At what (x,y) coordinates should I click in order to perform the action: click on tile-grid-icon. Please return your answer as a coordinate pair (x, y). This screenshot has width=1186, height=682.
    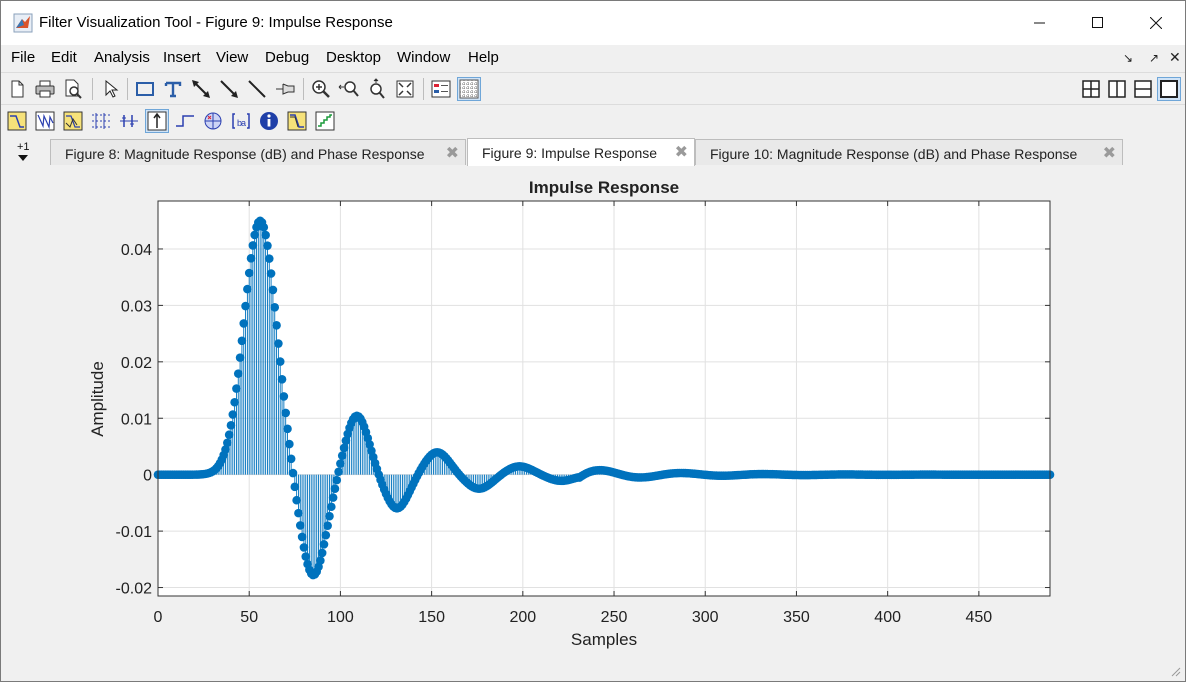
    Looking at the image, I should click on (1091, 89).